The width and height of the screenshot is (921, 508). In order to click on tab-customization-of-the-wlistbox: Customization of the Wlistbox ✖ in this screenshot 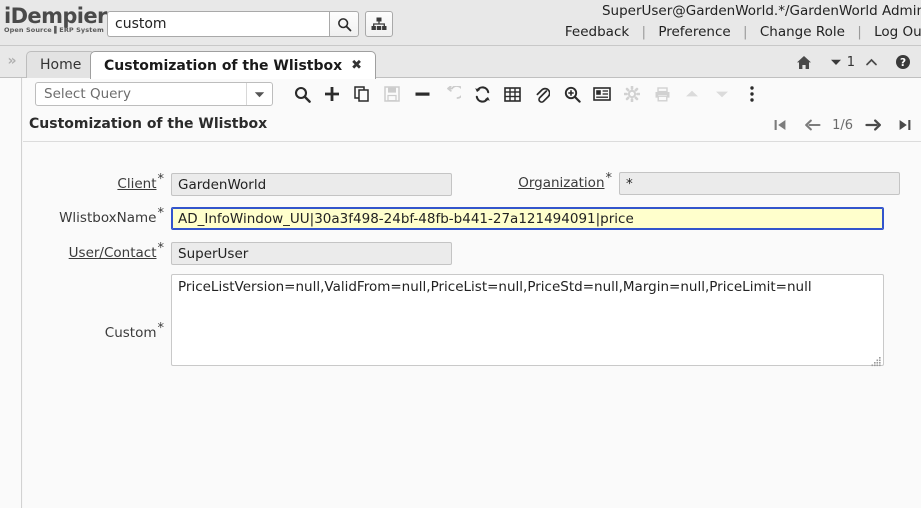, I will do `click(233, 65)`.